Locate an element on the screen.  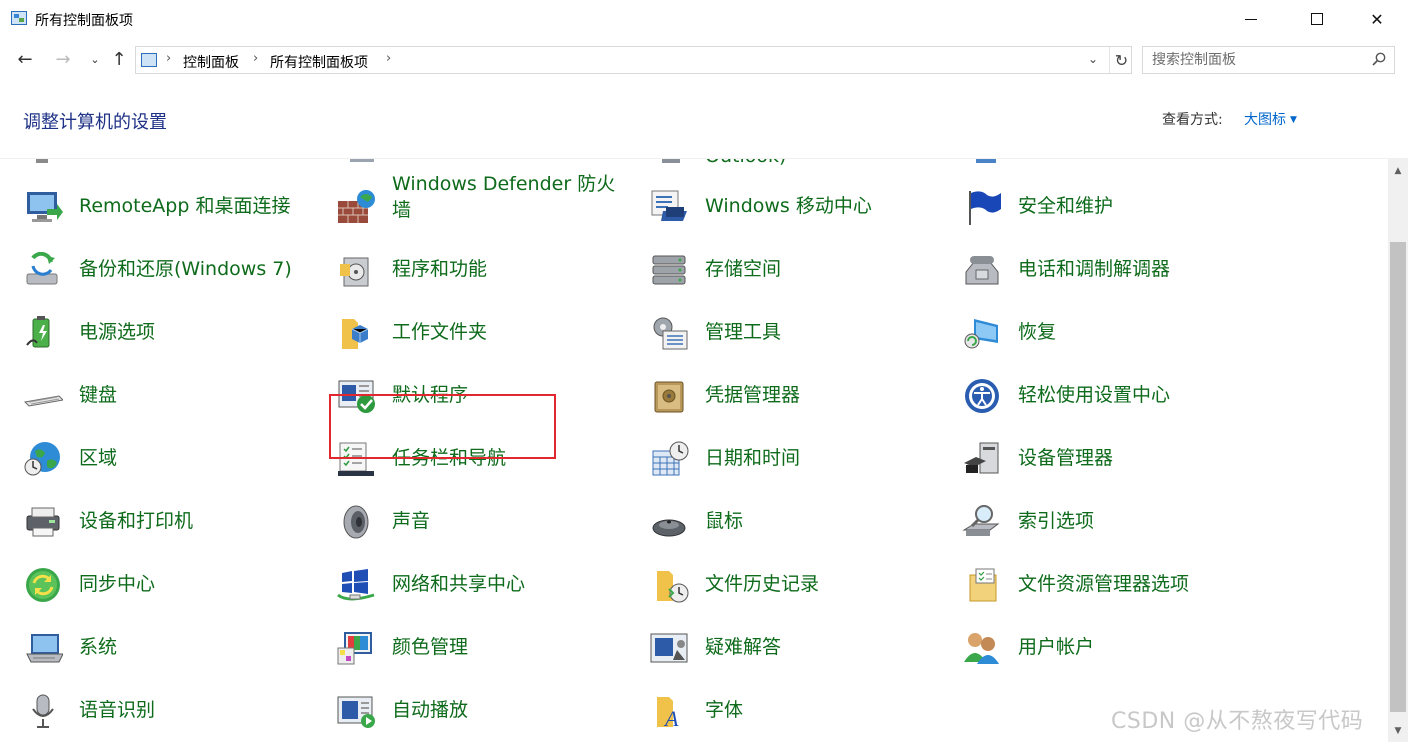
item-label: 语音识别 is located at coordinates (117, 710).